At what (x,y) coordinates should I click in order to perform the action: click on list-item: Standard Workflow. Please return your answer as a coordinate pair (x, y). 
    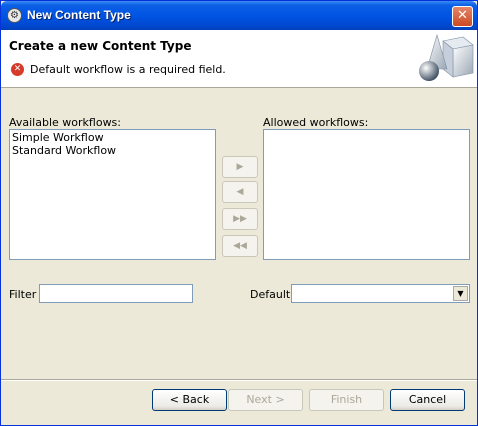
    Looking at the image, I should click on (112, 150).